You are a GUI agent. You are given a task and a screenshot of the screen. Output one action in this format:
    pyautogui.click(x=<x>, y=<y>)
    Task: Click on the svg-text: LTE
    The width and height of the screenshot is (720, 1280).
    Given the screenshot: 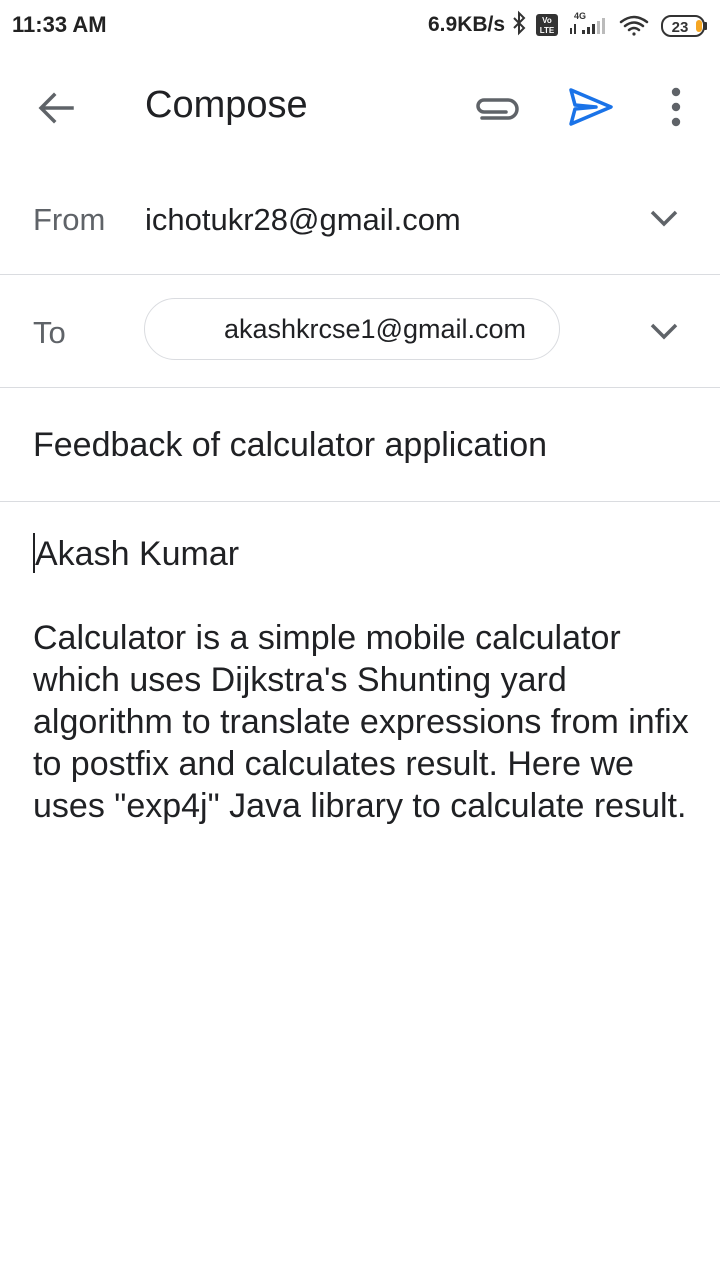 What is the action you would take?
    pyautogui.click(x=547, y=30)
    